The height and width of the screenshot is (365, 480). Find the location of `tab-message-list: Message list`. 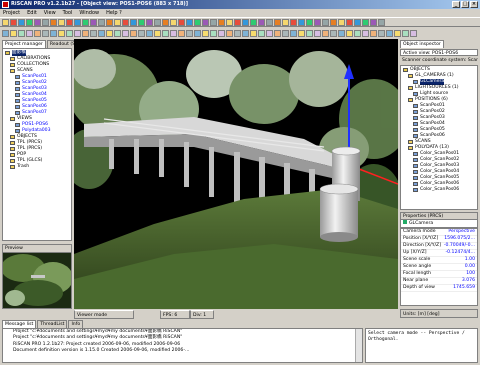

tab-message-list: Message list is located at coordinates (19, 324).